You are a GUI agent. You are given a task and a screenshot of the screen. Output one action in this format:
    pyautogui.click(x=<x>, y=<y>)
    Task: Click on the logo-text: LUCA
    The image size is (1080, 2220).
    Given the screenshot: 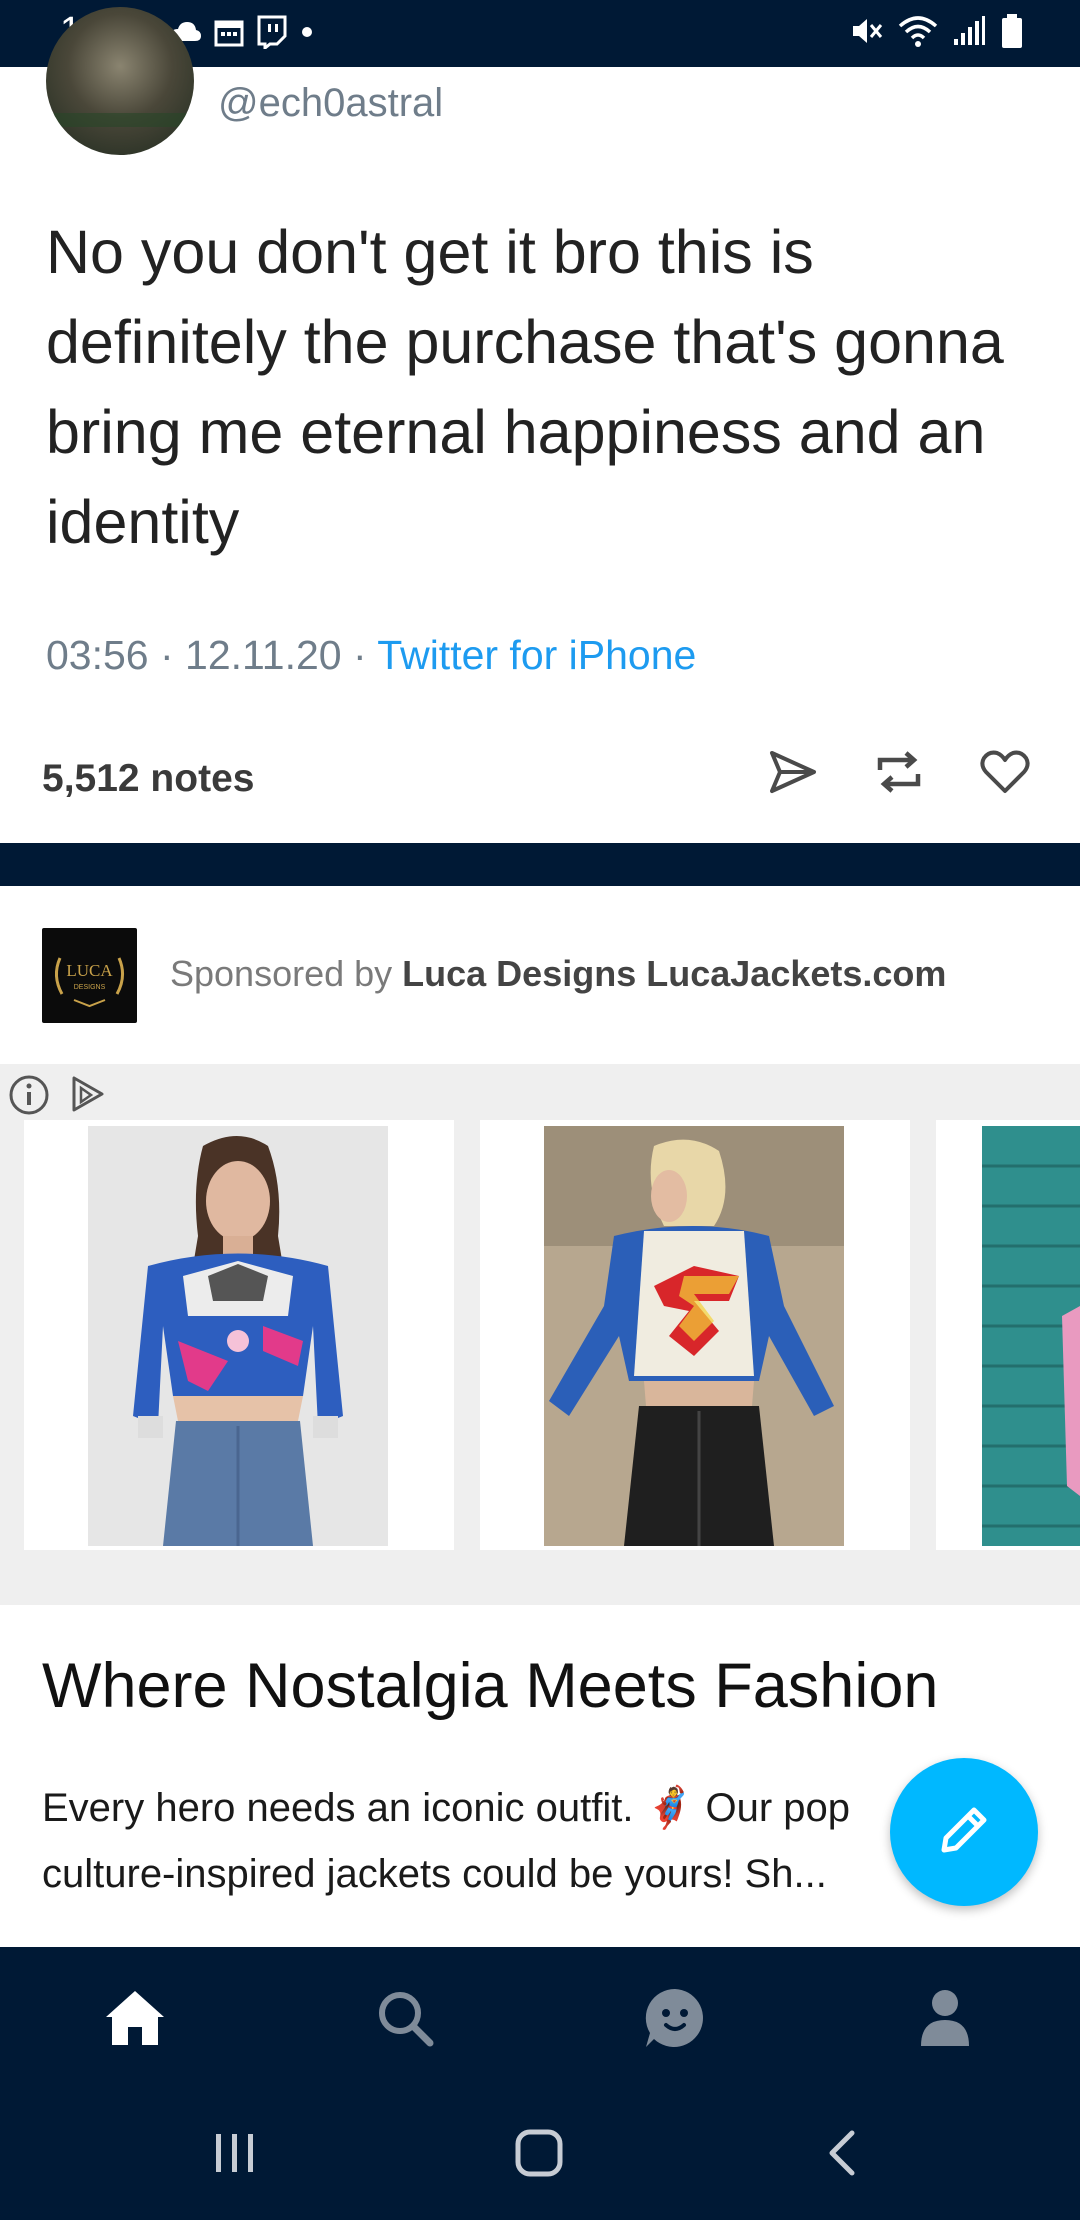 What is the action you would take?
    pyautogui.click(x=89, y=970)
    